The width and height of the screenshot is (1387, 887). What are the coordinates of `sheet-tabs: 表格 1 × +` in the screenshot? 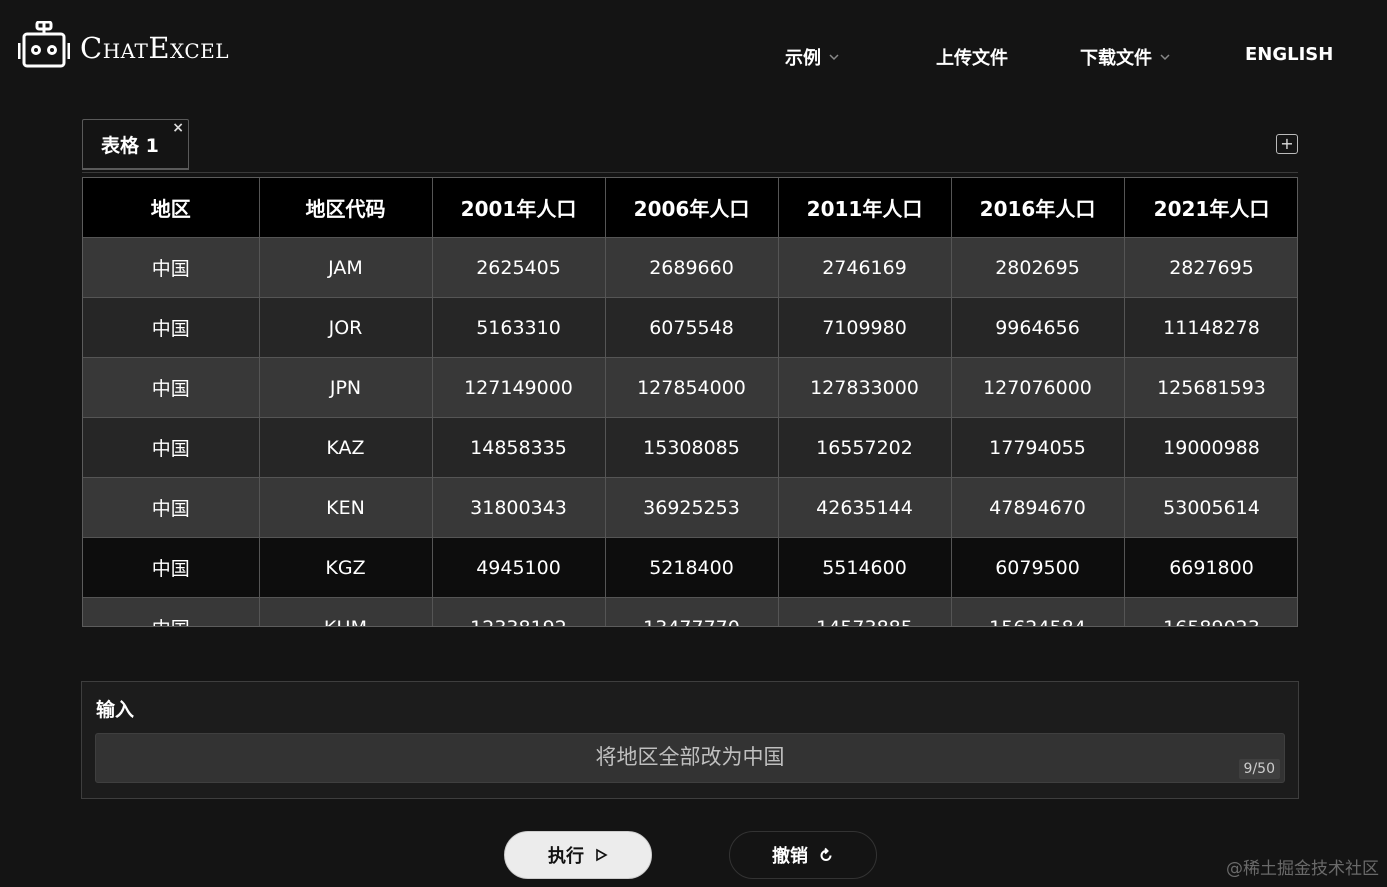 It's located at (690, 146).